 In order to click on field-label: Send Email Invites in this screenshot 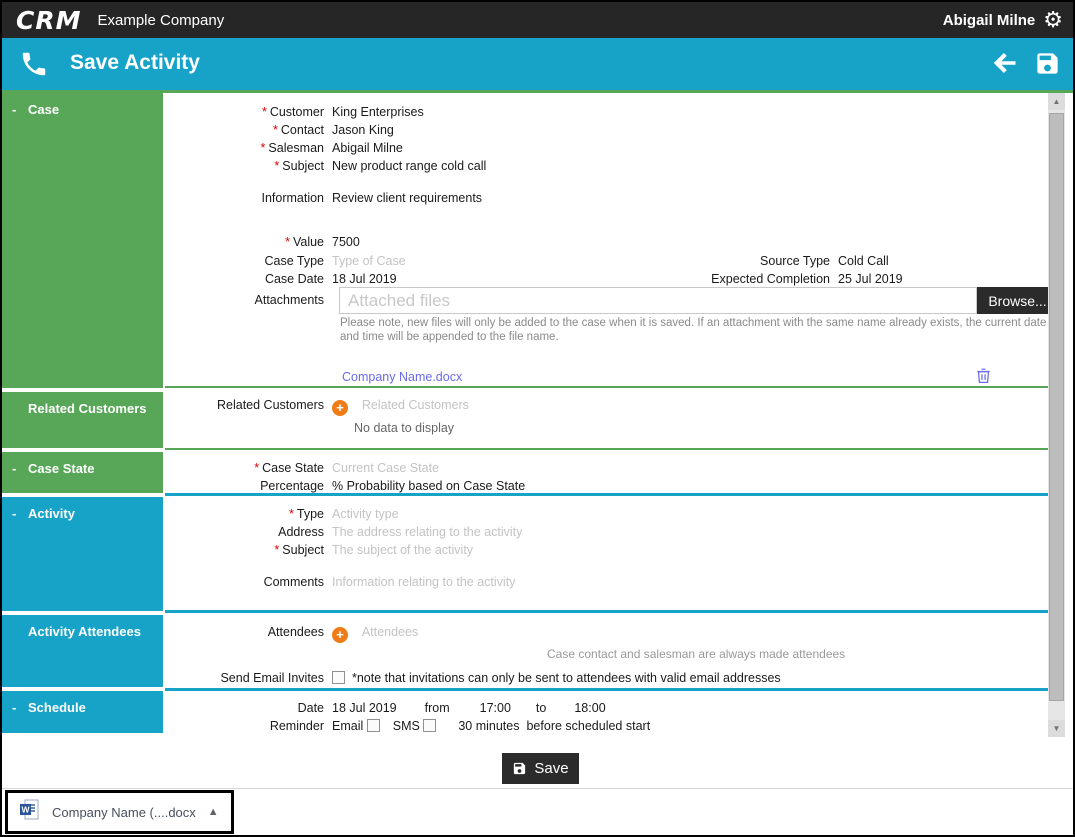, I will do `click(272, 678)`.